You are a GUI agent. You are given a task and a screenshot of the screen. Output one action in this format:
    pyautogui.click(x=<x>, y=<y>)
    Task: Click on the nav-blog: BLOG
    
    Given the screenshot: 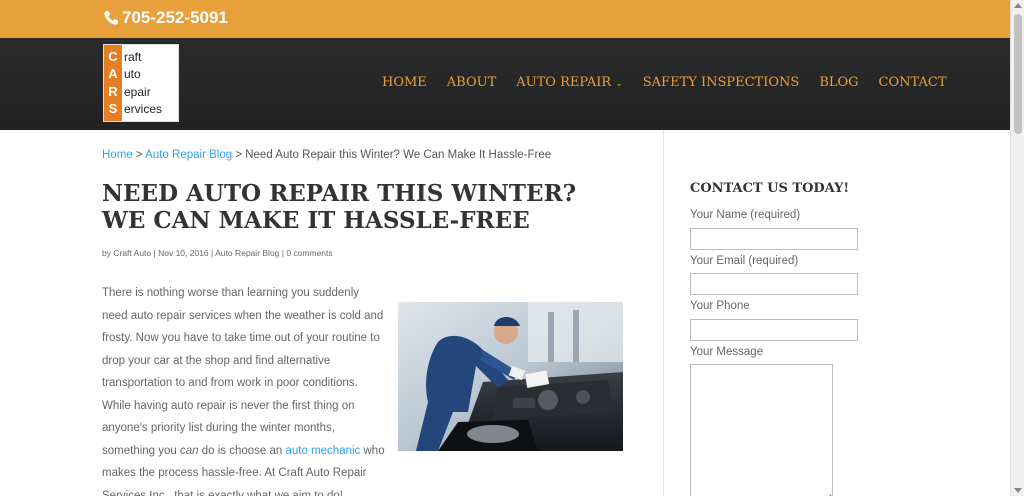 What is the action you would take?
    pyautogui.click(x=838, y=82)
    